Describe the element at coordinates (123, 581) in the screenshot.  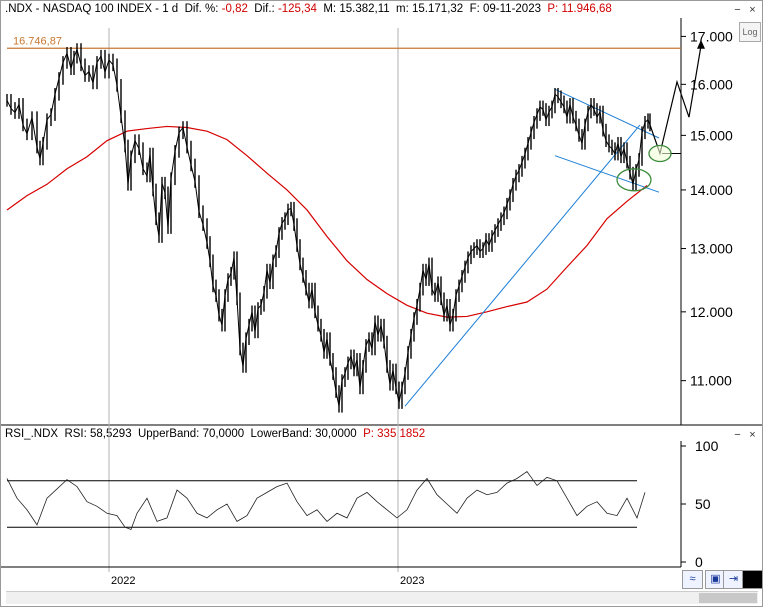
I see `year-tick-label: 2022` at that location.